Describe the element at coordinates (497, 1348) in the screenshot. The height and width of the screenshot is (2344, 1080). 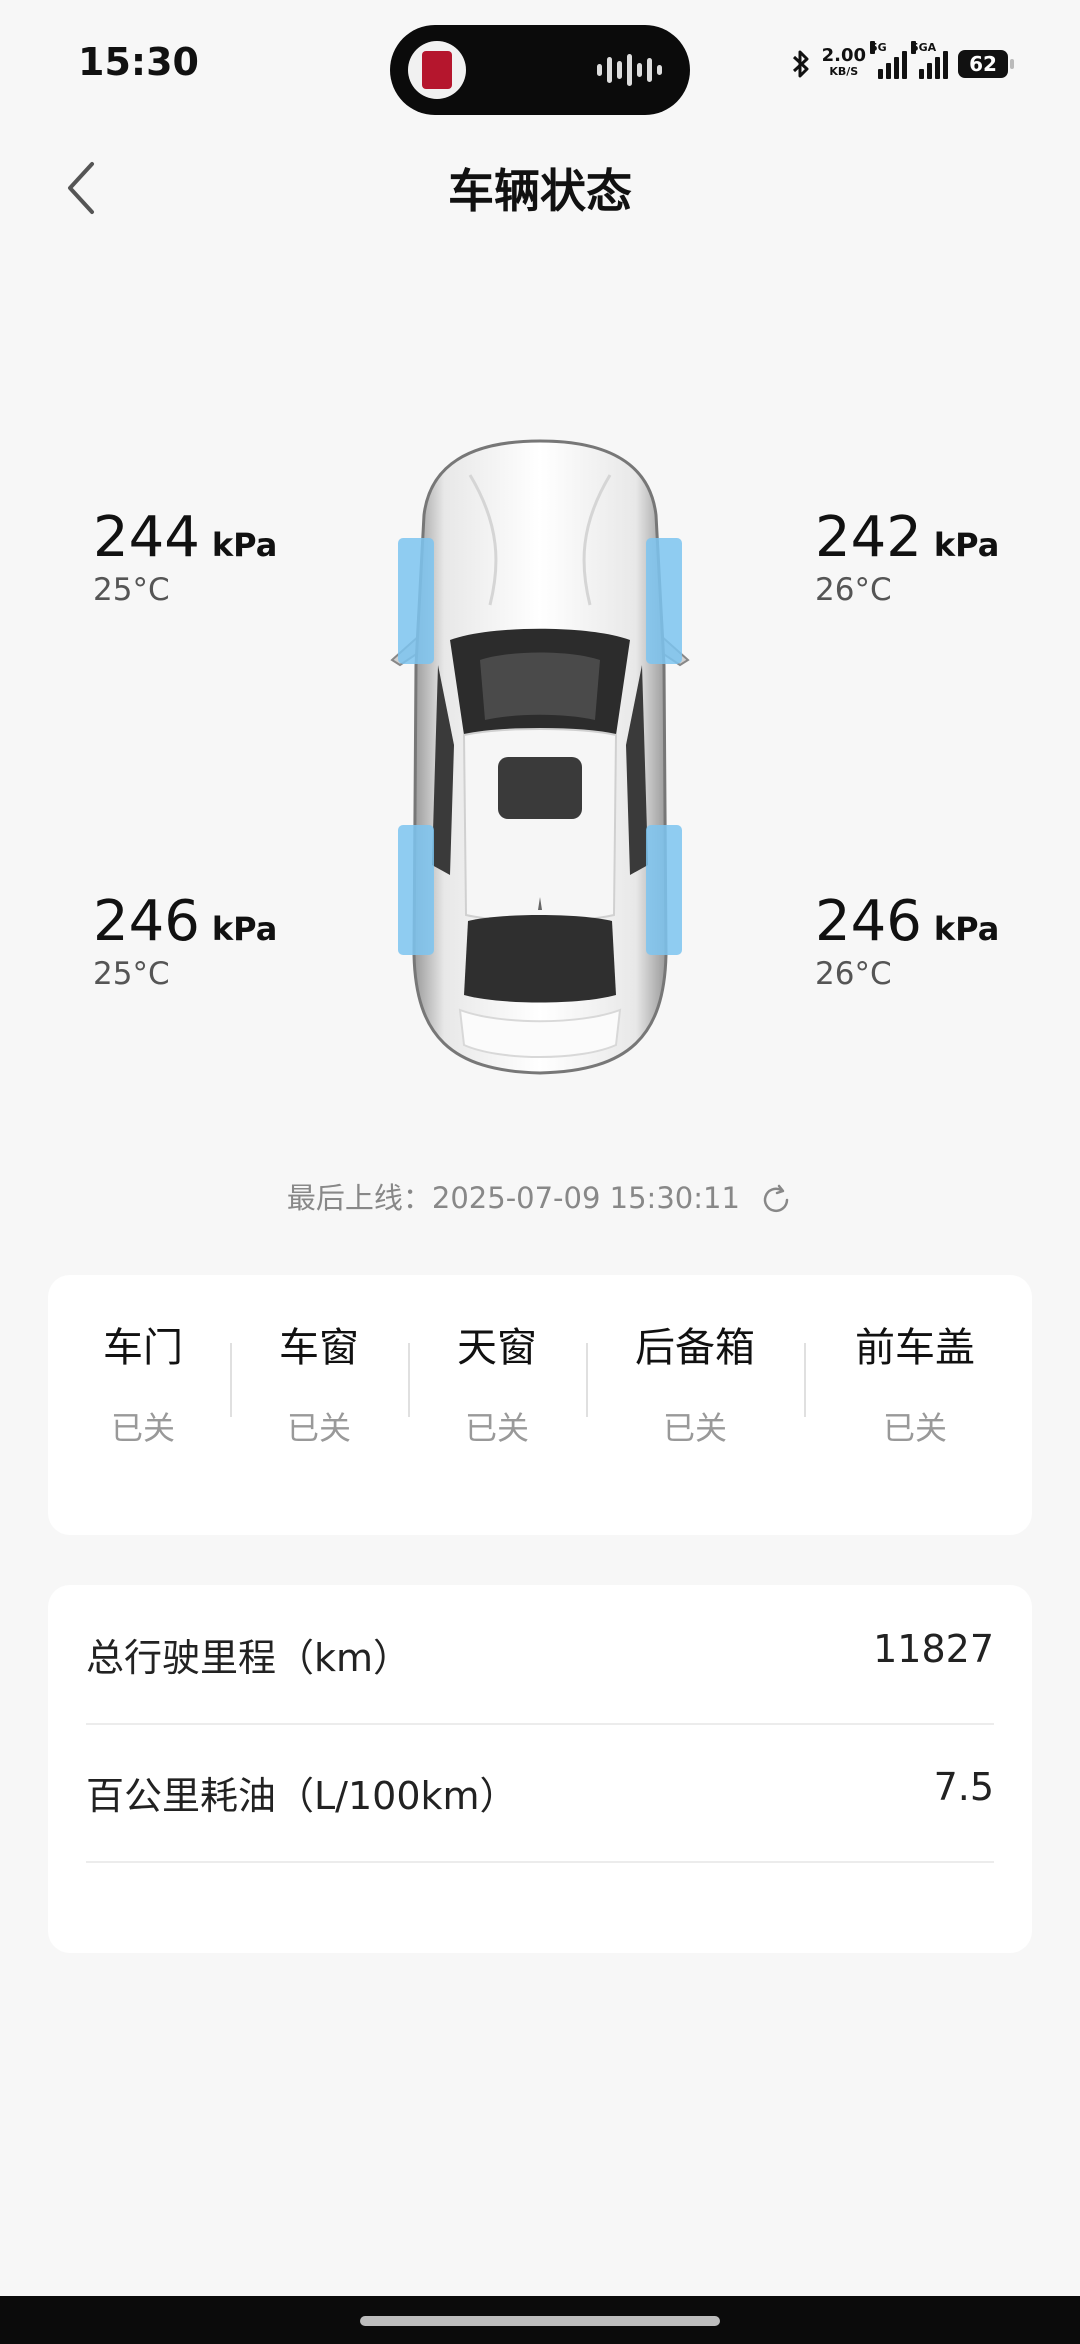
I see `closure-label: 天窗` at that location.